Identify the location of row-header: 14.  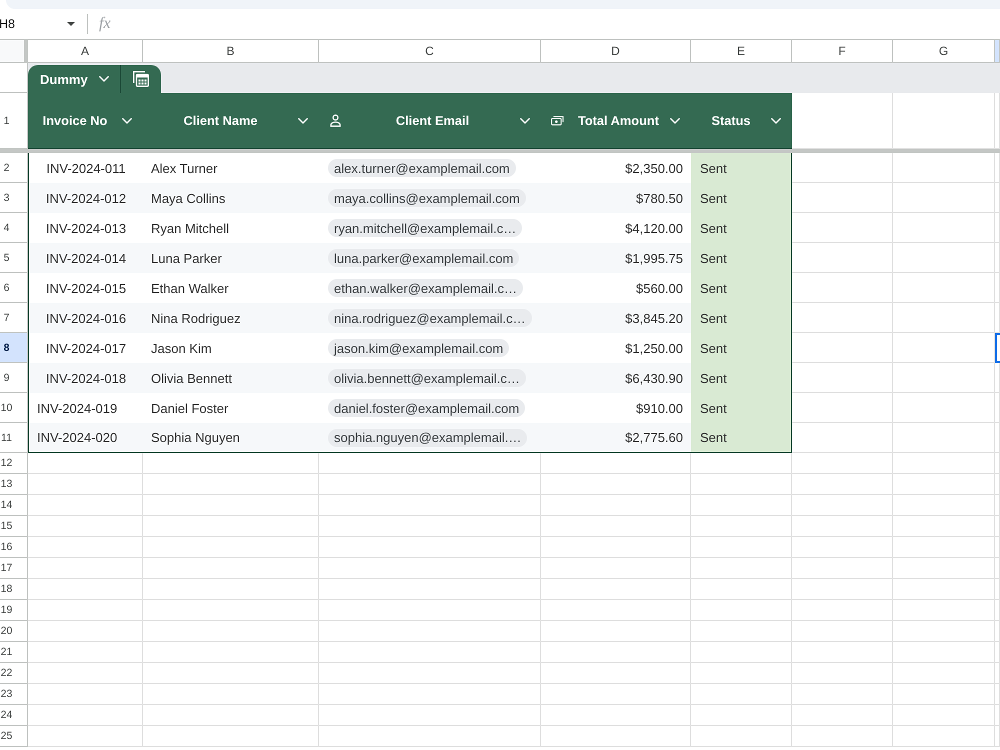
(14, 505).